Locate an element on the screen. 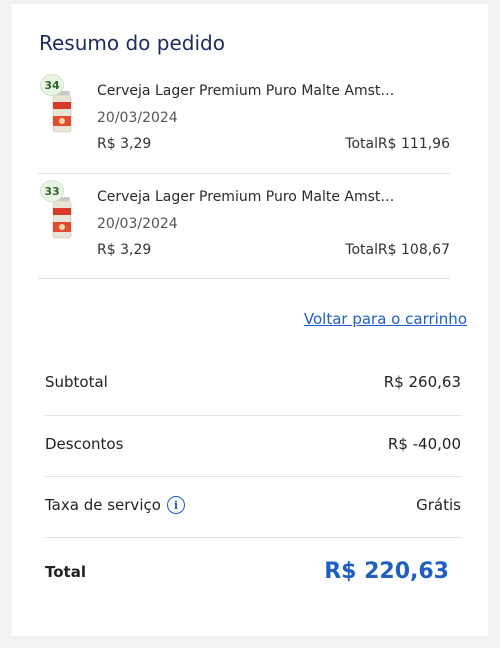 The width and height of the screenshot is (500, 648). discounts-row: Descontos R$ -40,00 is located at coordinates (253, 445).